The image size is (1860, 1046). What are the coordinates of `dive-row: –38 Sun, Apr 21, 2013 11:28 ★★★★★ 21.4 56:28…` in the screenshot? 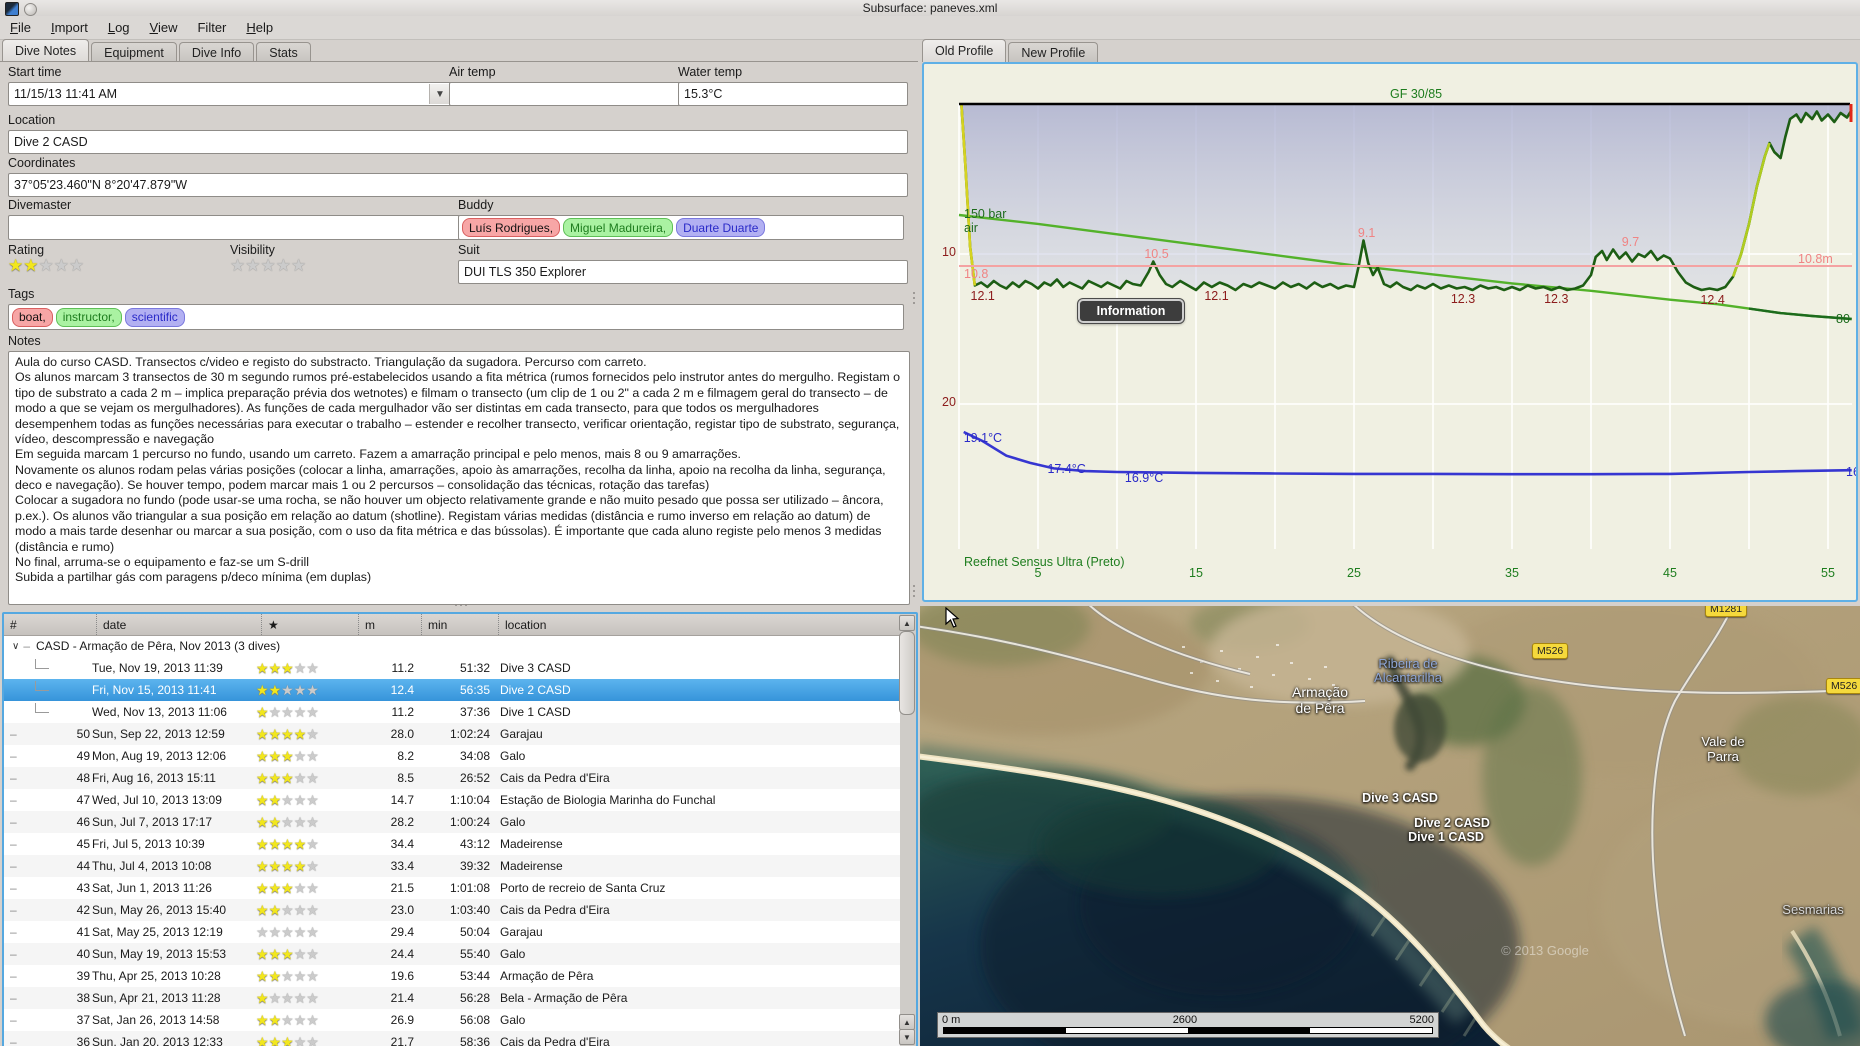 It's located at (452, 998).